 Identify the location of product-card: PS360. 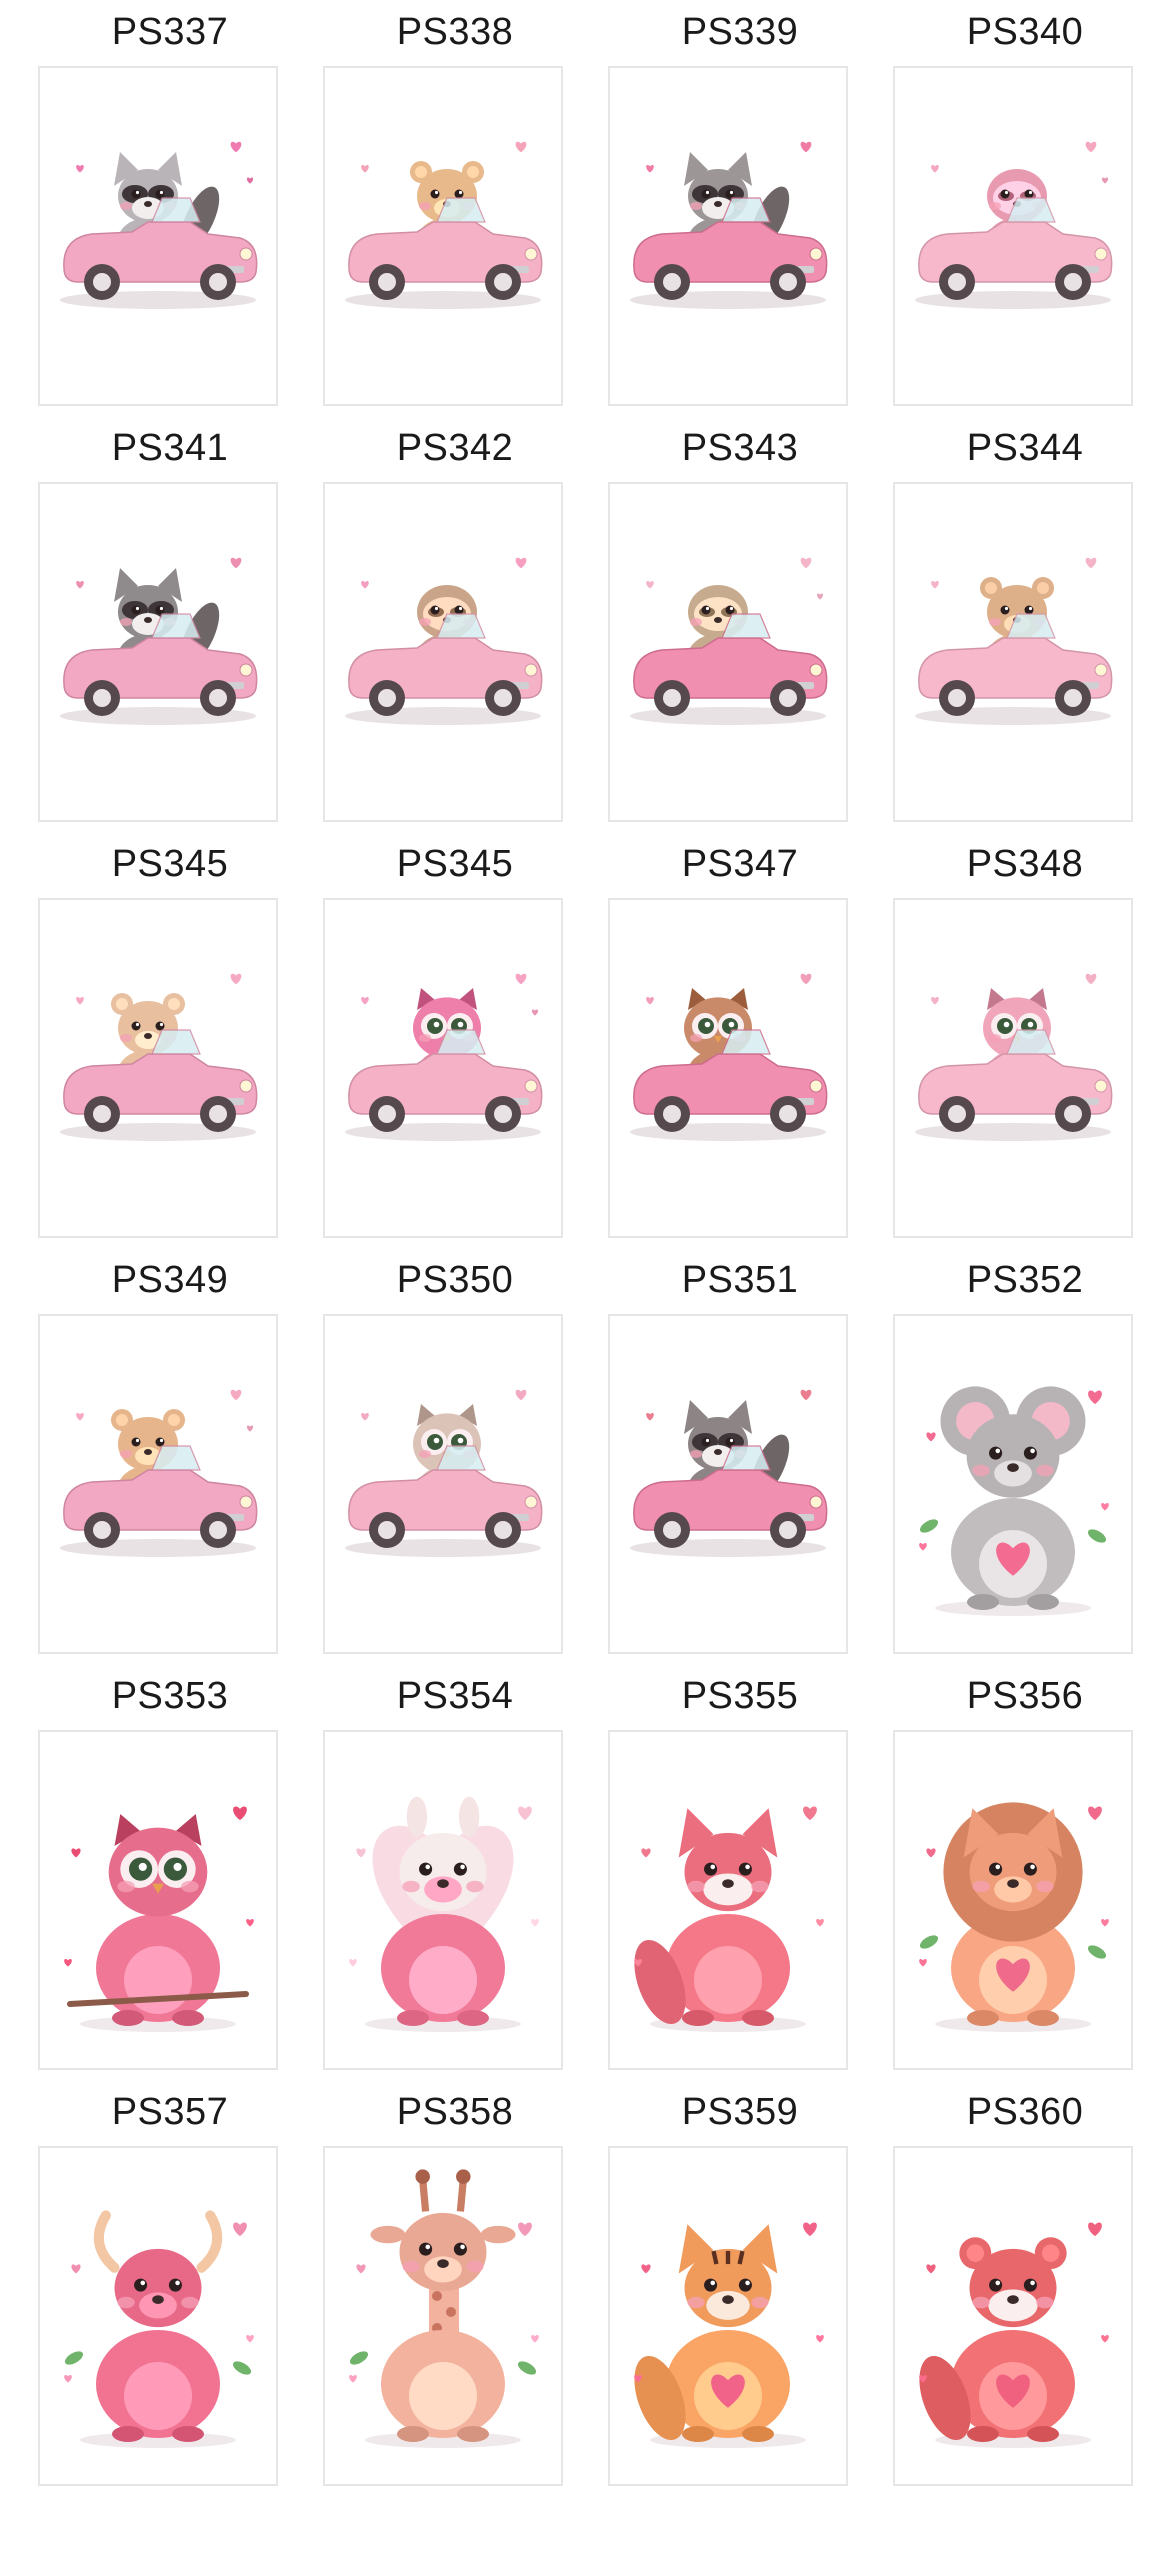
(1022, 2288).